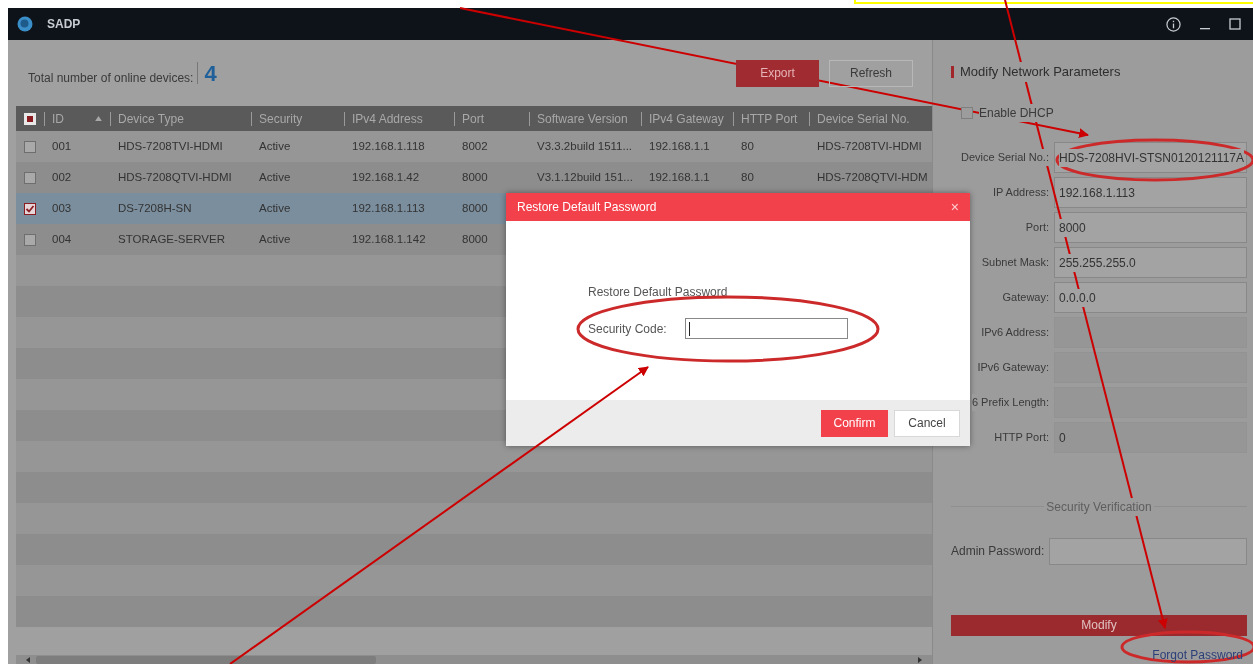 This screenshot has width=1253, height=664. What do you see at coordinates (58, 118) in the screenshot?
I see `column-header: ID` at bounding box center [58, 118].